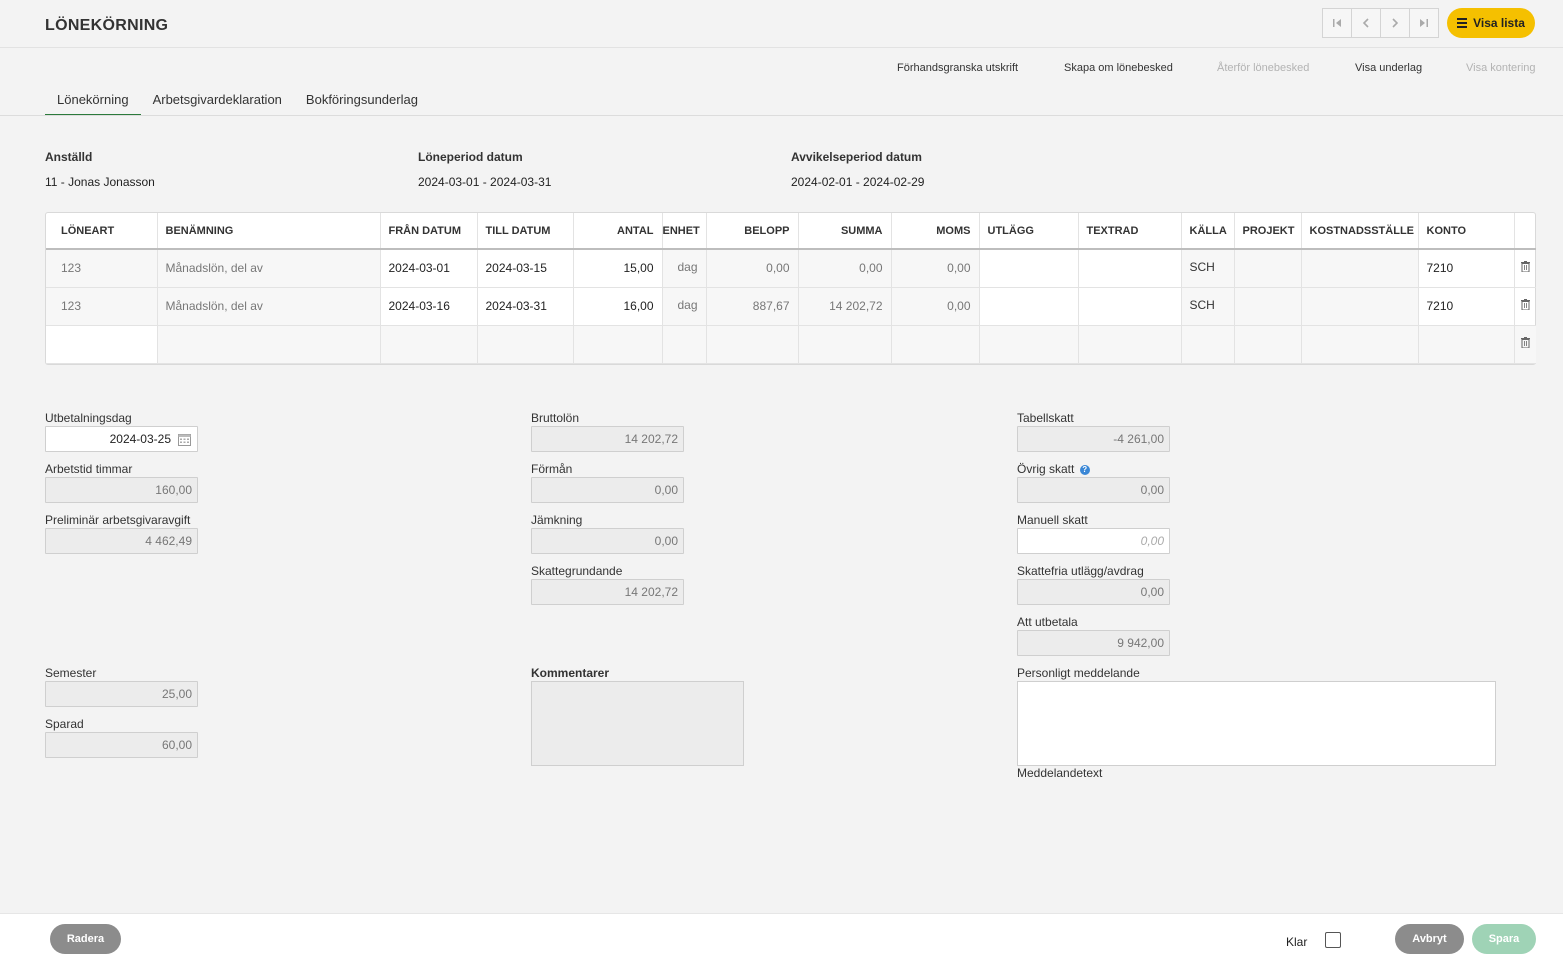  Describe the element at coordinates (935, 231) in the screenshot. I see `col-header-moms: MOMS` at that location.